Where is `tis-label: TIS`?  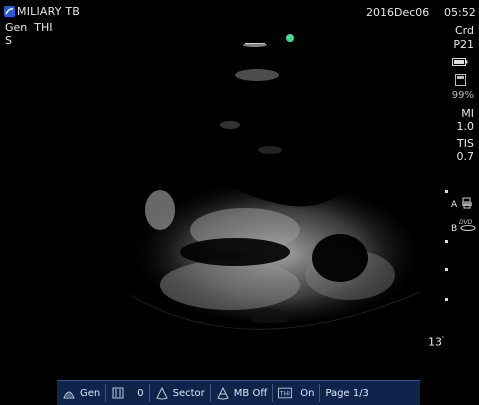
tis-label: TIS is located at coordinates (465, 143).